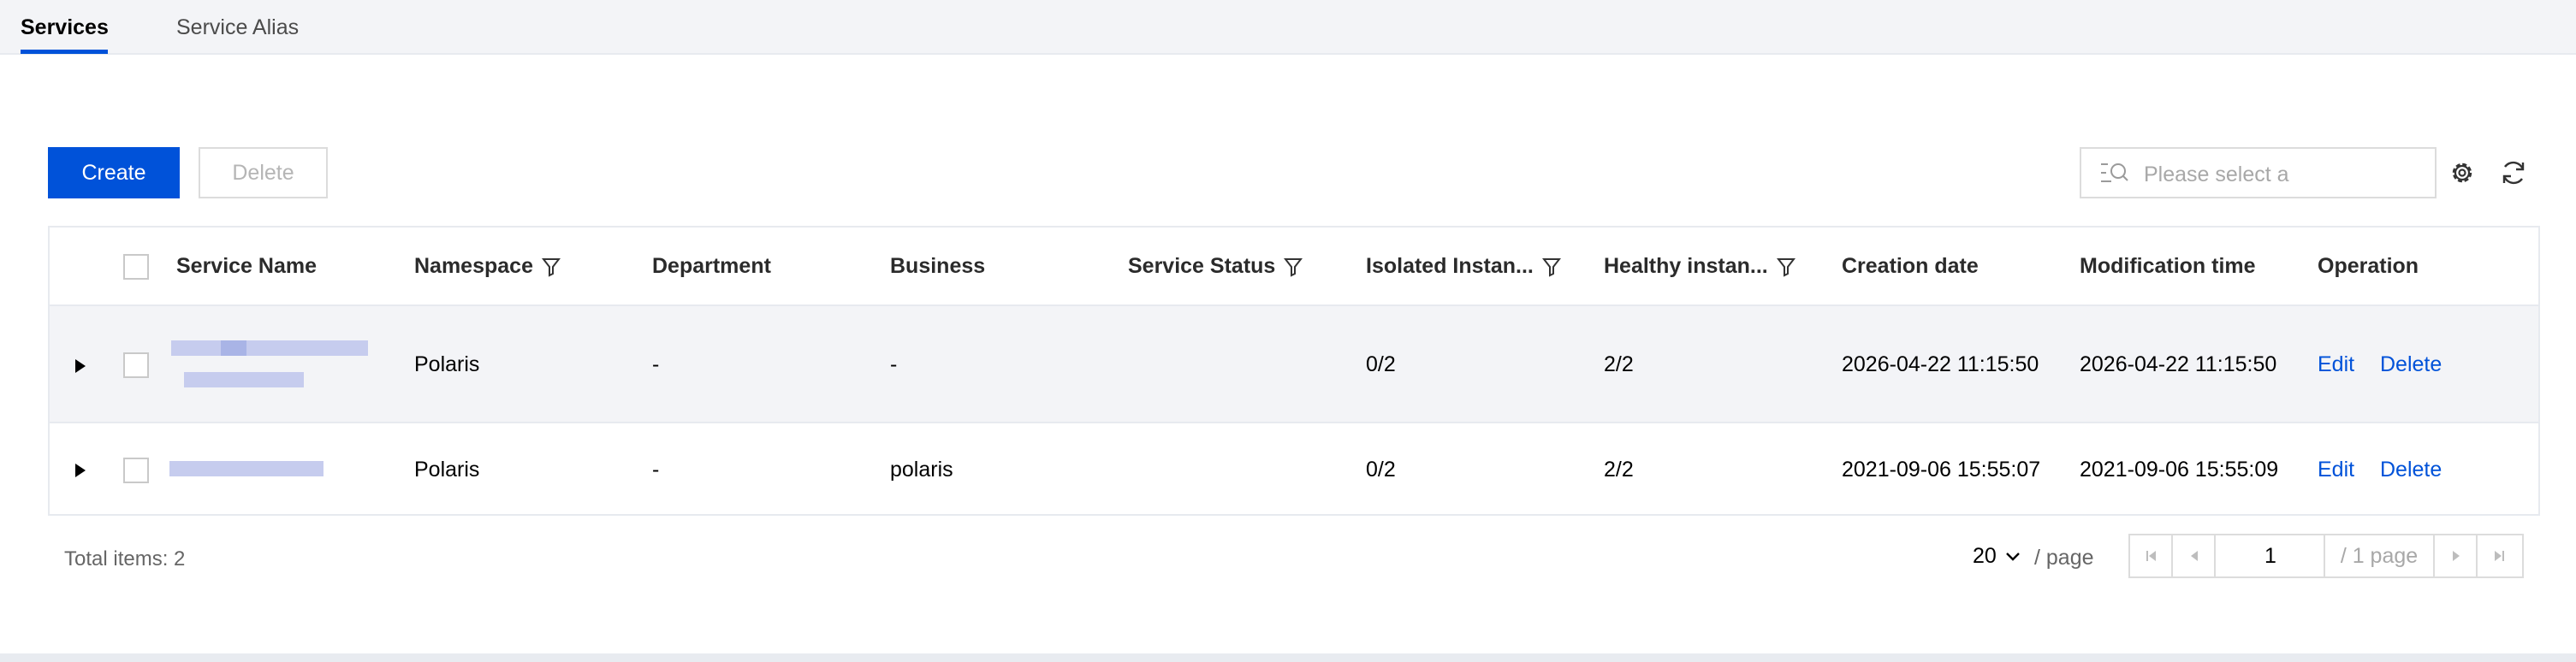 The width and height of the screenshot is (2576, 662). What do you see at coordinates (244, 379) in the screenshot?
I see `redacted-service-name-line2` at bounding box center [244, 379].